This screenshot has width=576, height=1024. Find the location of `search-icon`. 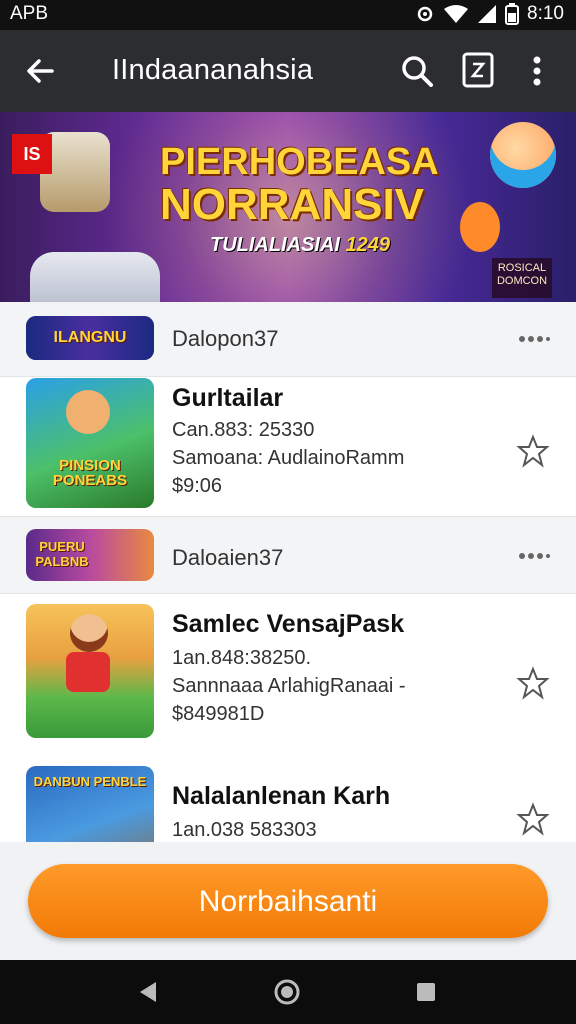

search-icon is located at coordinates (417, 71).